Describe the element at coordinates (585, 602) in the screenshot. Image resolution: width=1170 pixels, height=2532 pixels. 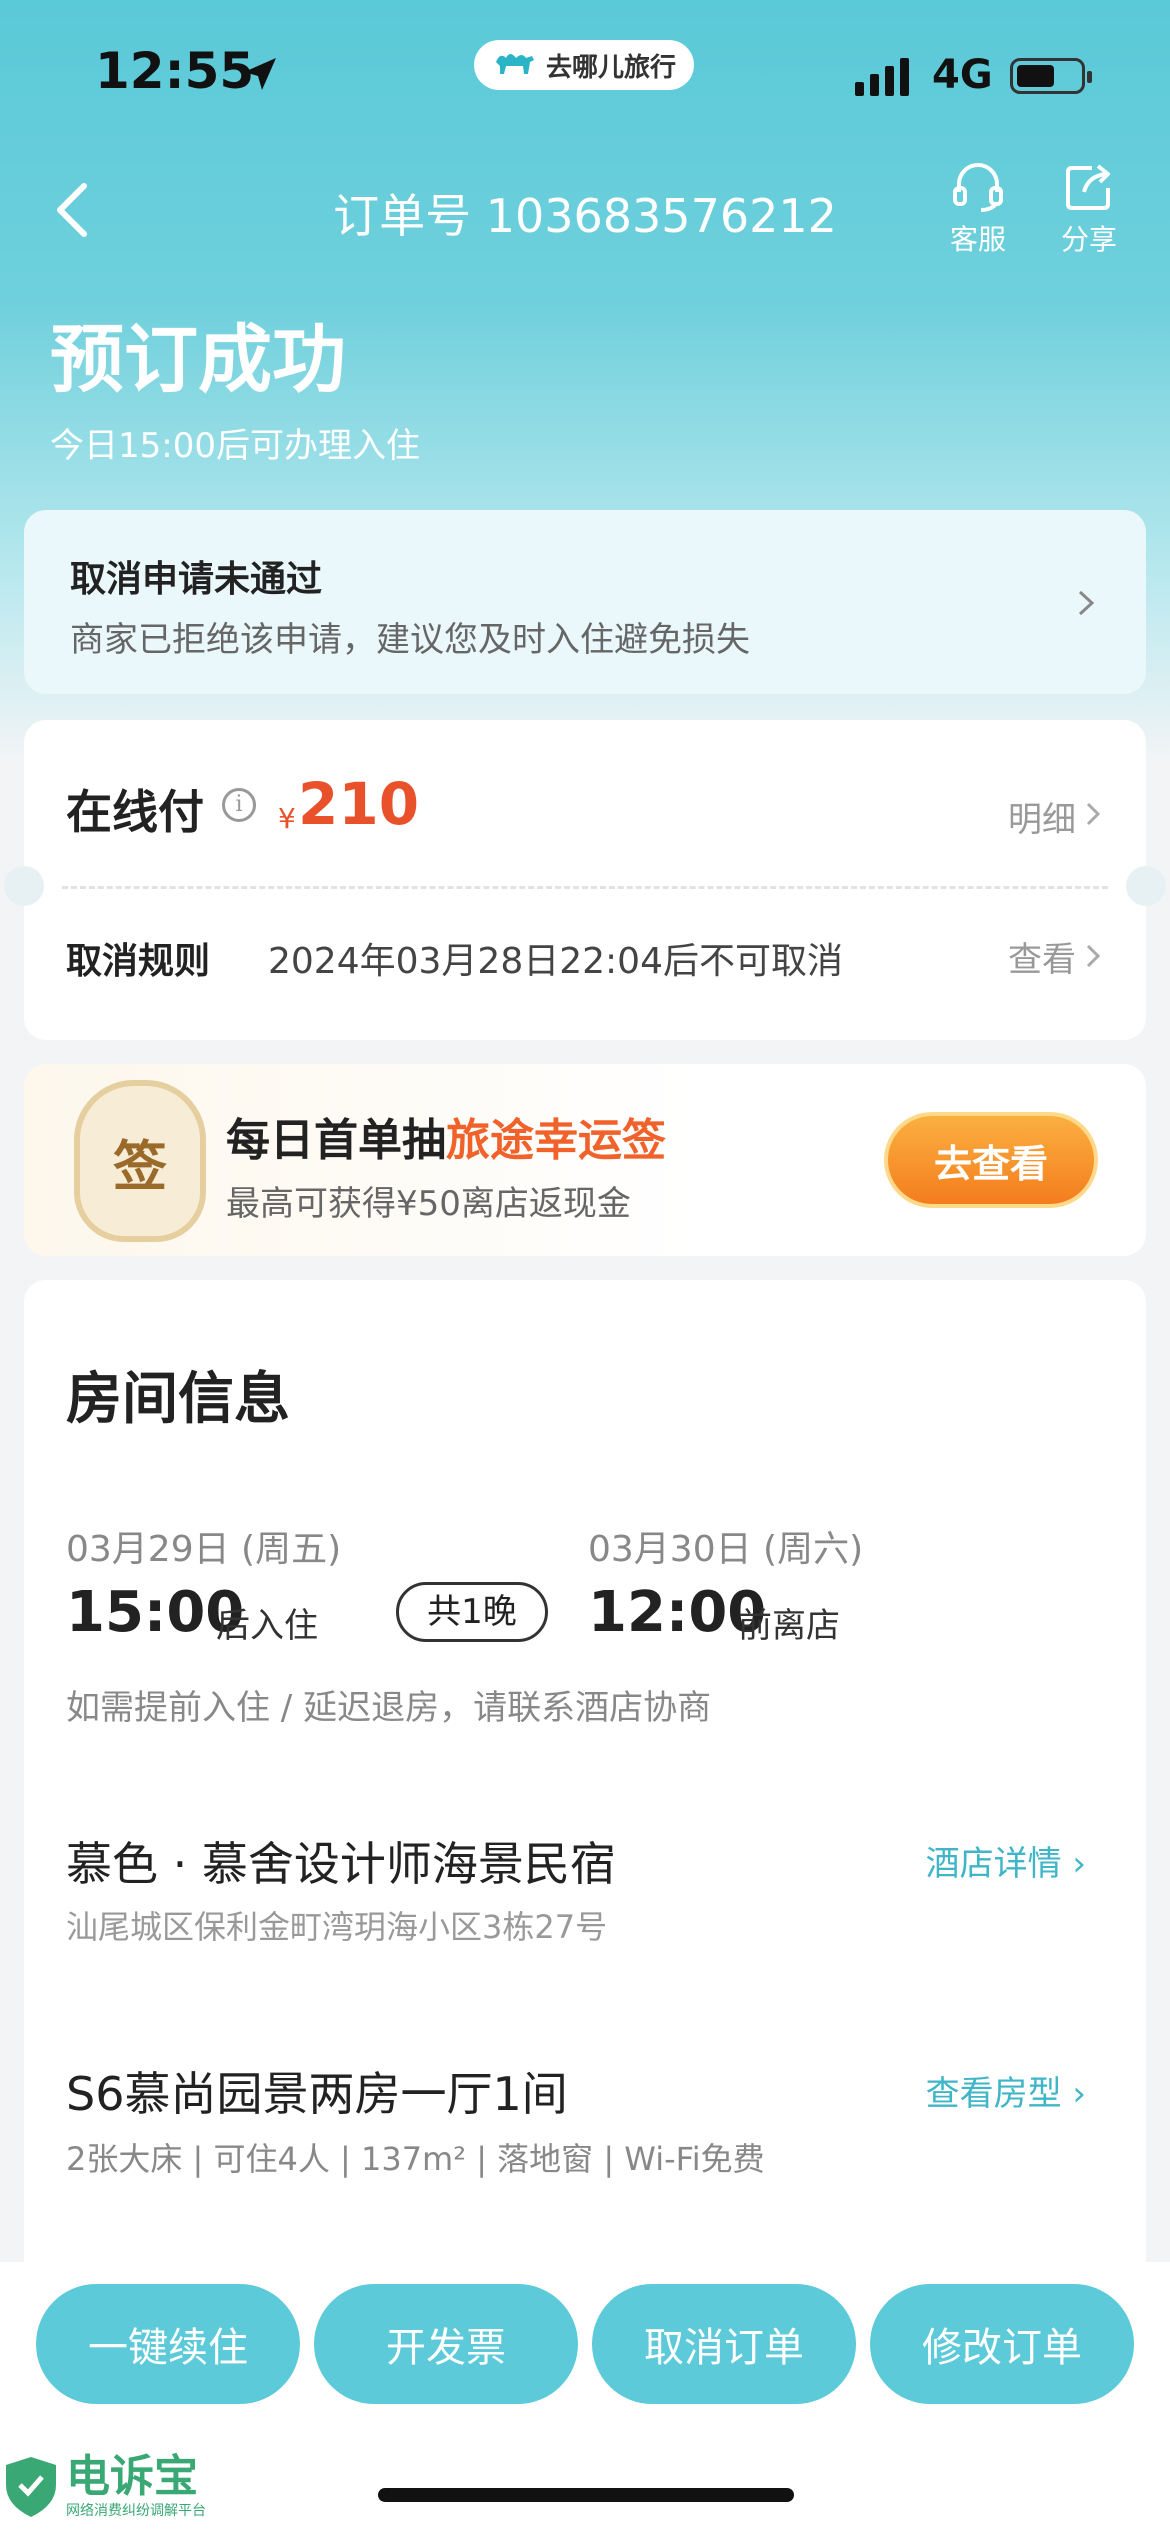
I see `cancel-notice-card: 取消申请未通过 商家已拒绝该申请，建议您及时入住避免损失` at that location.